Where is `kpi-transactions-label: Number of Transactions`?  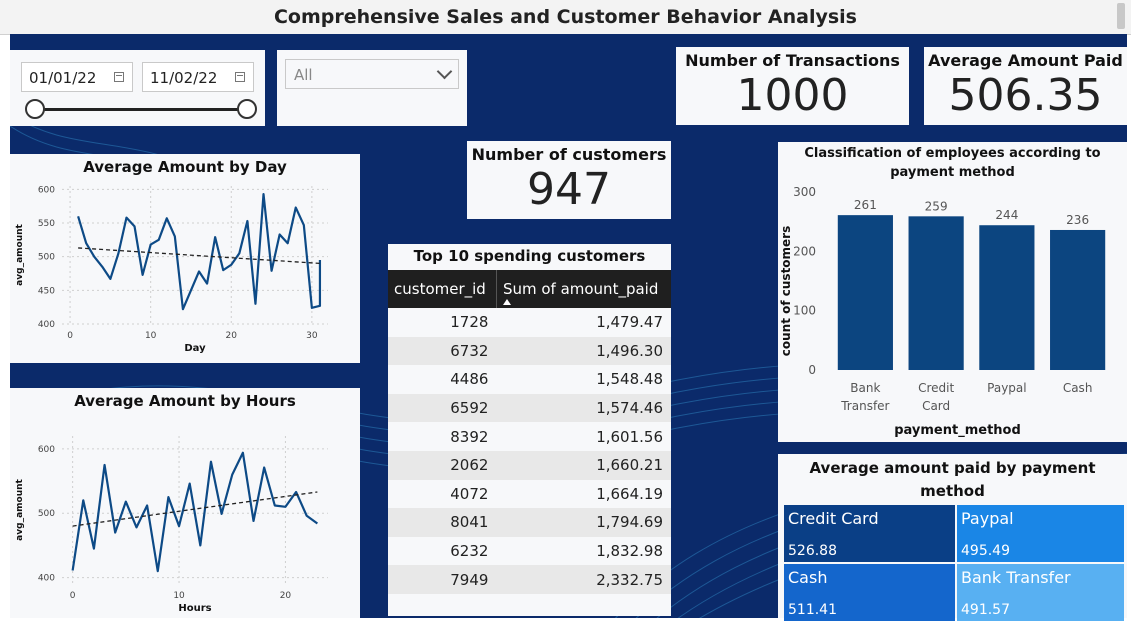
kpi-transactions-label: Number of Transactions is located at coordinates (792, 60).